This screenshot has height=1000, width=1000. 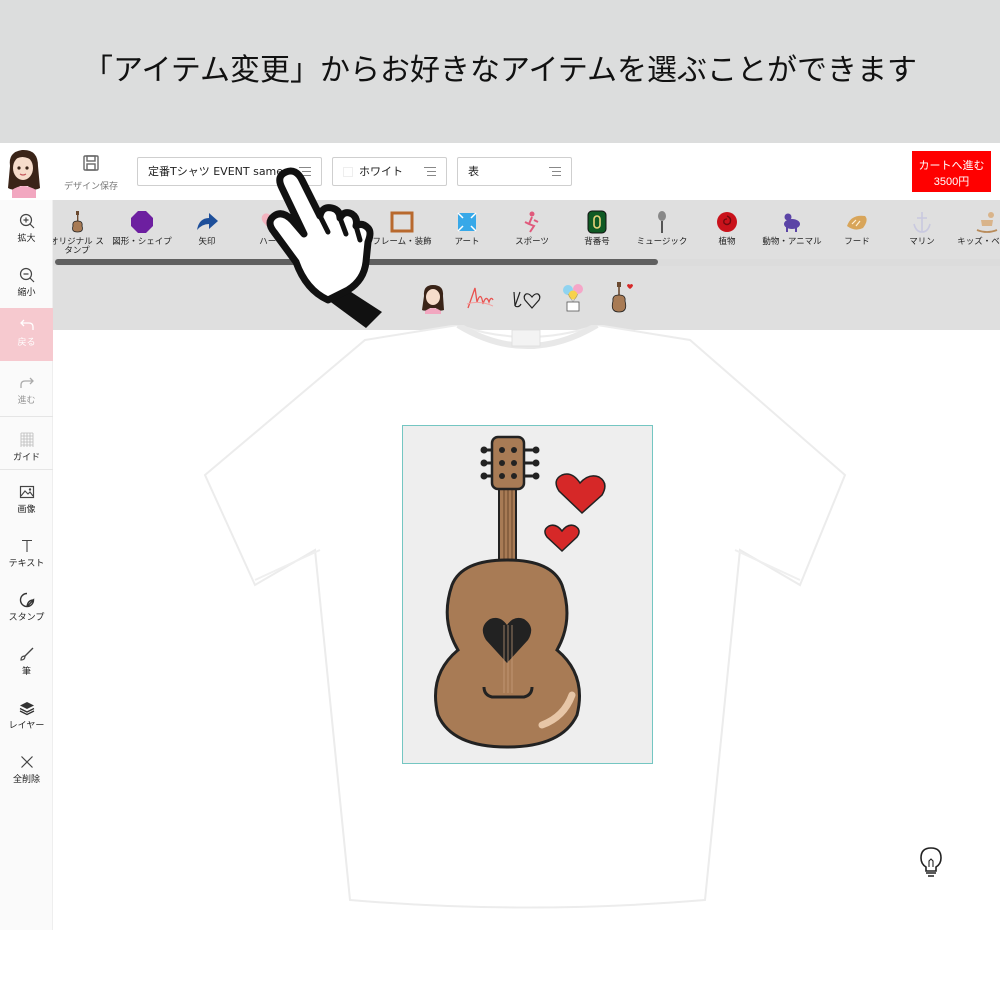 What do you see at coordinates (26, 762) in the screenshot?
I see `close-icon` at bounding box center [26, 762].